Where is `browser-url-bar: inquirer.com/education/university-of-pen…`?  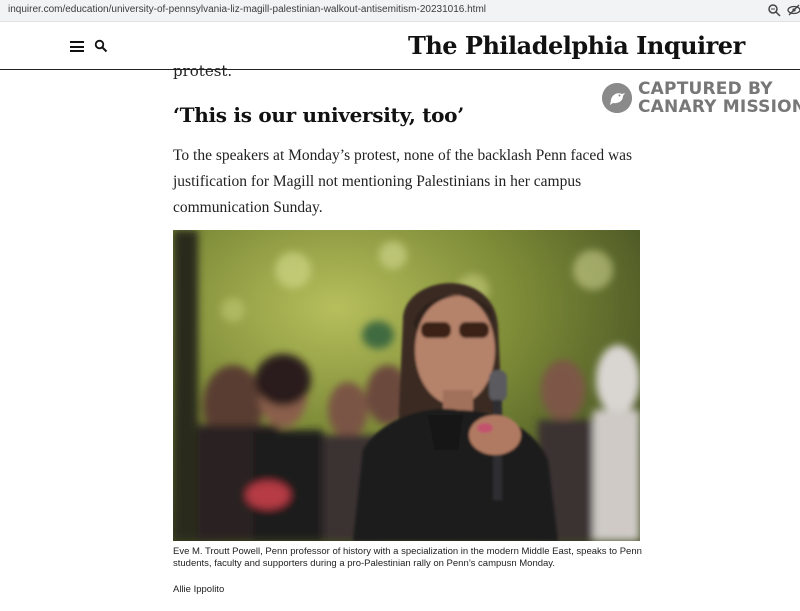 browser-url-bar: inquirer.com/education/university-of-pen… is located at coordinates (400, 11).